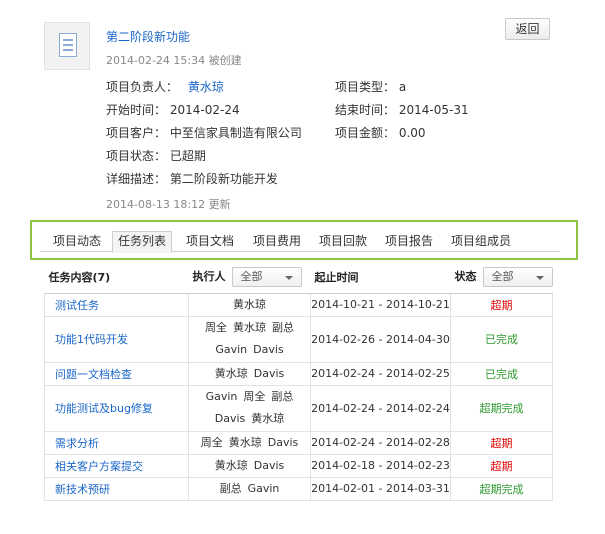 The height and width of the screenshot is (534, 605). Describe the element at coordinates (380, 465) in the screenshot. I see `task-period: 2014-02-18 - 2014-02-23` at that location.